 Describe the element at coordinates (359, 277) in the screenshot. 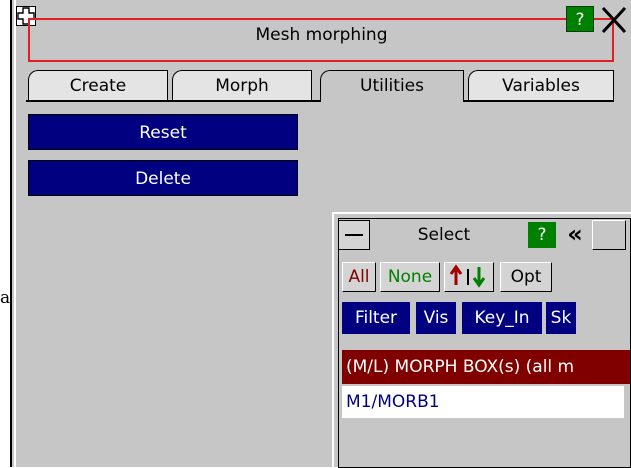

I see `select-all-button: All` at that location.